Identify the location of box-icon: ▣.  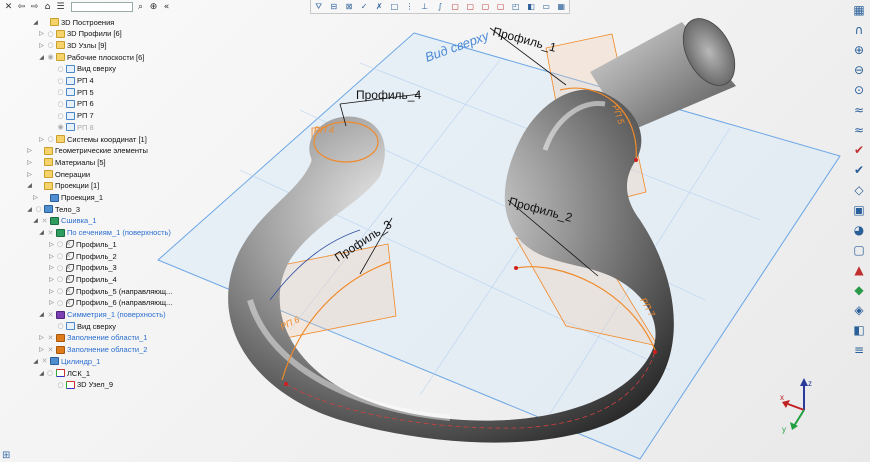
(859, 210).